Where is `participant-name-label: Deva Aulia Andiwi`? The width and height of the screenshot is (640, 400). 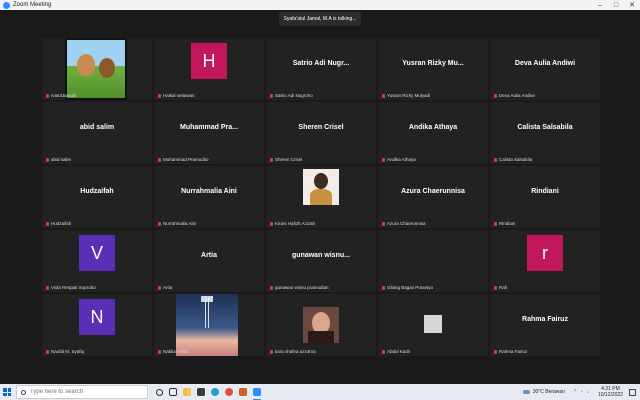
participant-name-label: Deva Aulia Andiwi is located at coordinates (514, 95).